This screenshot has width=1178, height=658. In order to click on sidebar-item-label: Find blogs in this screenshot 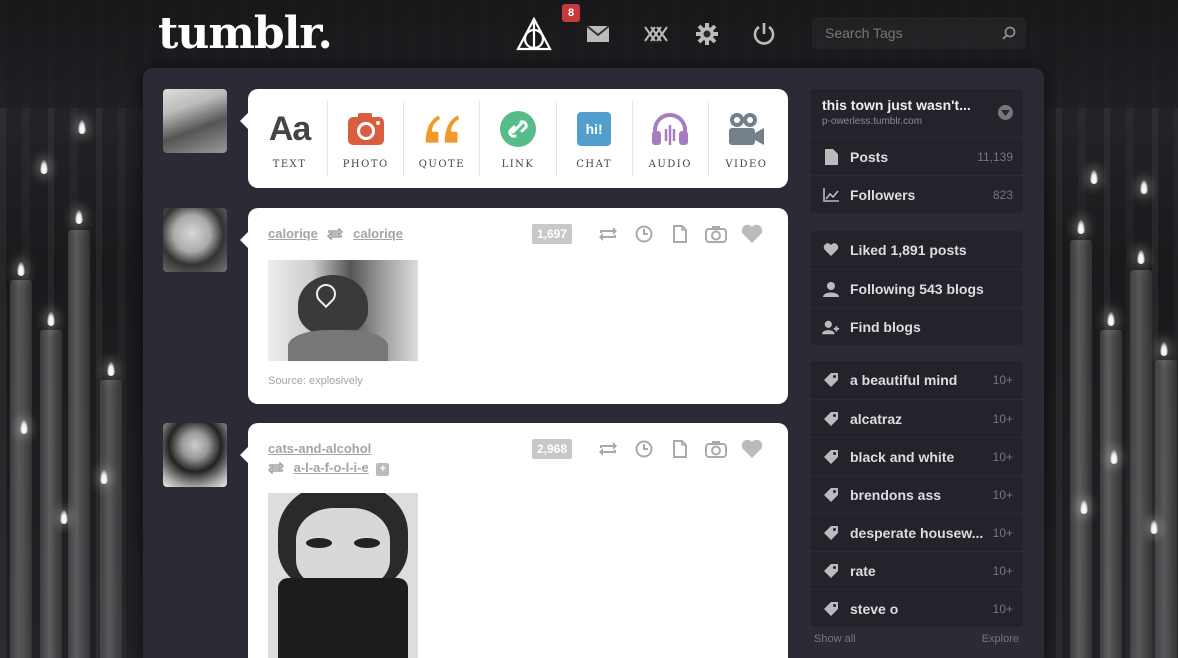, I will do `click(885, 326)`.